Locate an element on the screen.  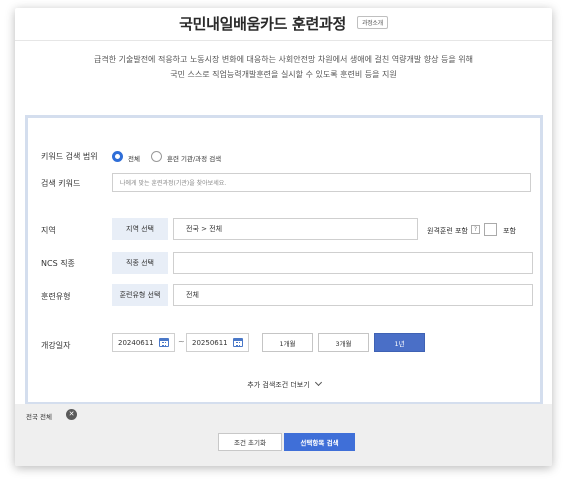
selected-conditions-bar: 전국 전체 ✕ 조건 초기화 선택항목 검색 is located at coordinates (283, 435).